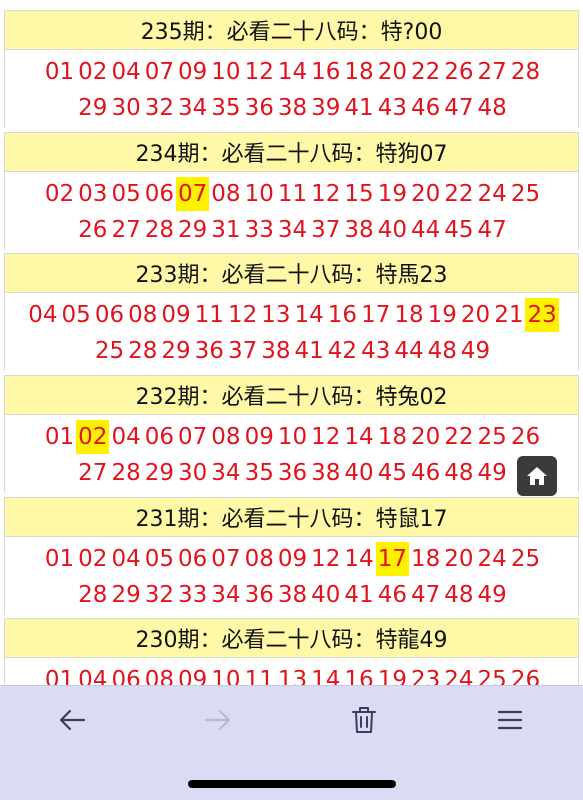  What do you see at coordinates (72, 720) in the screenshot?
I see `back-button` at bounding box center [72, 720].